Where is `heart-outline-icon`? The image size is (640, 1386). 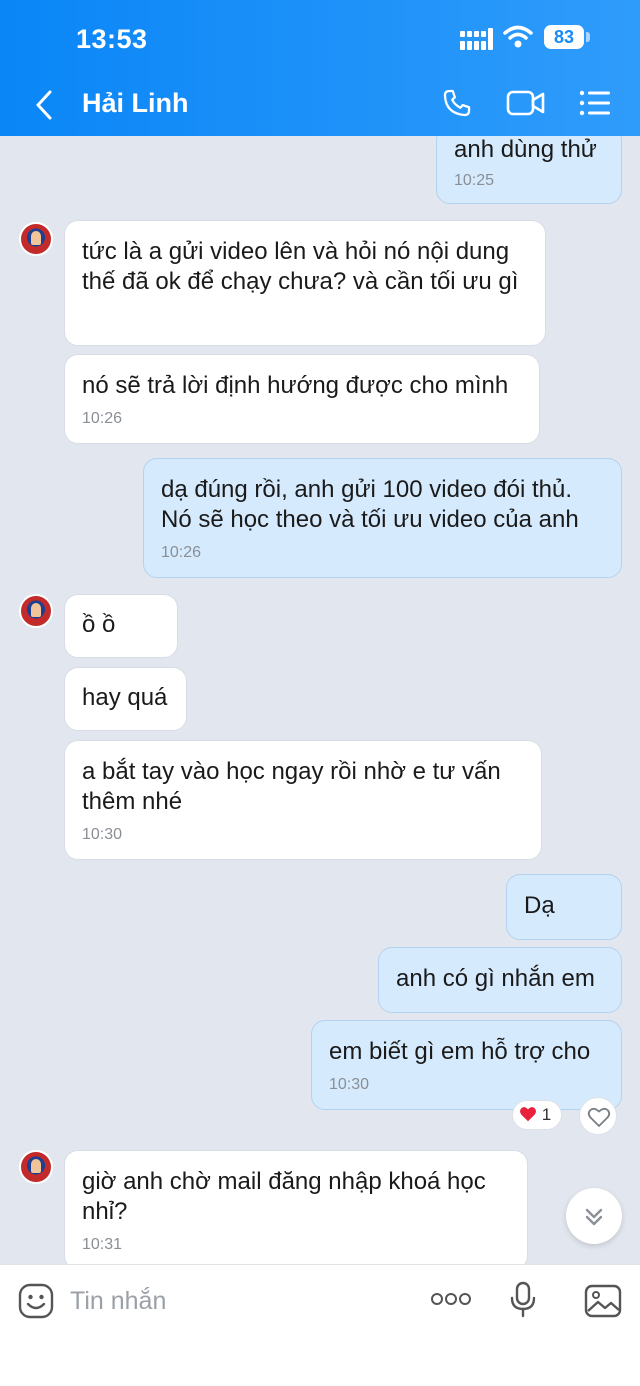 heart-outline-icon is located at coordinates (599, 1117).